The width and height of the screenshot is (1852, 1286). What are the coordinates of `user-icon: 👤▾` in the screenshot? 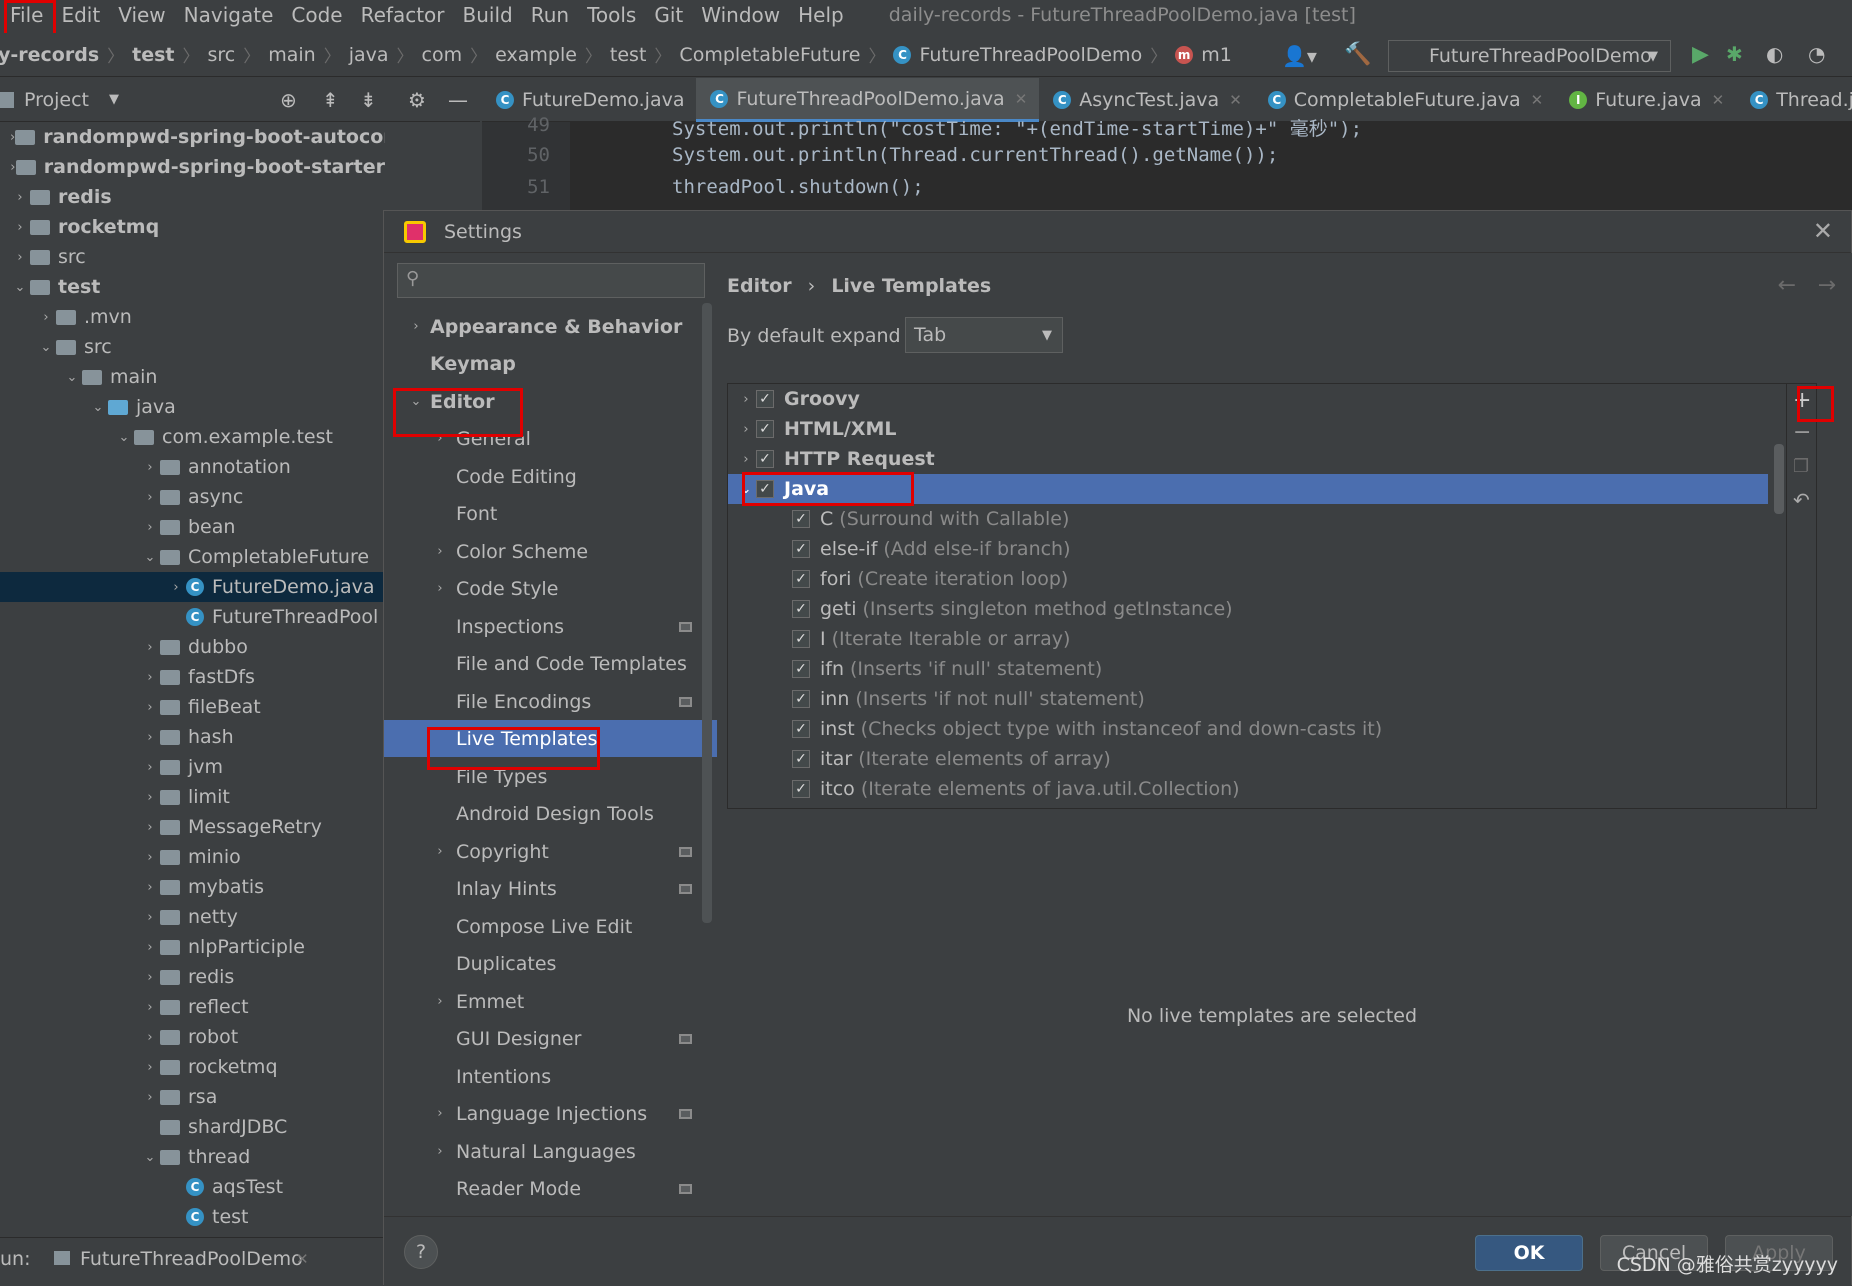 It's located at (1299, 56).